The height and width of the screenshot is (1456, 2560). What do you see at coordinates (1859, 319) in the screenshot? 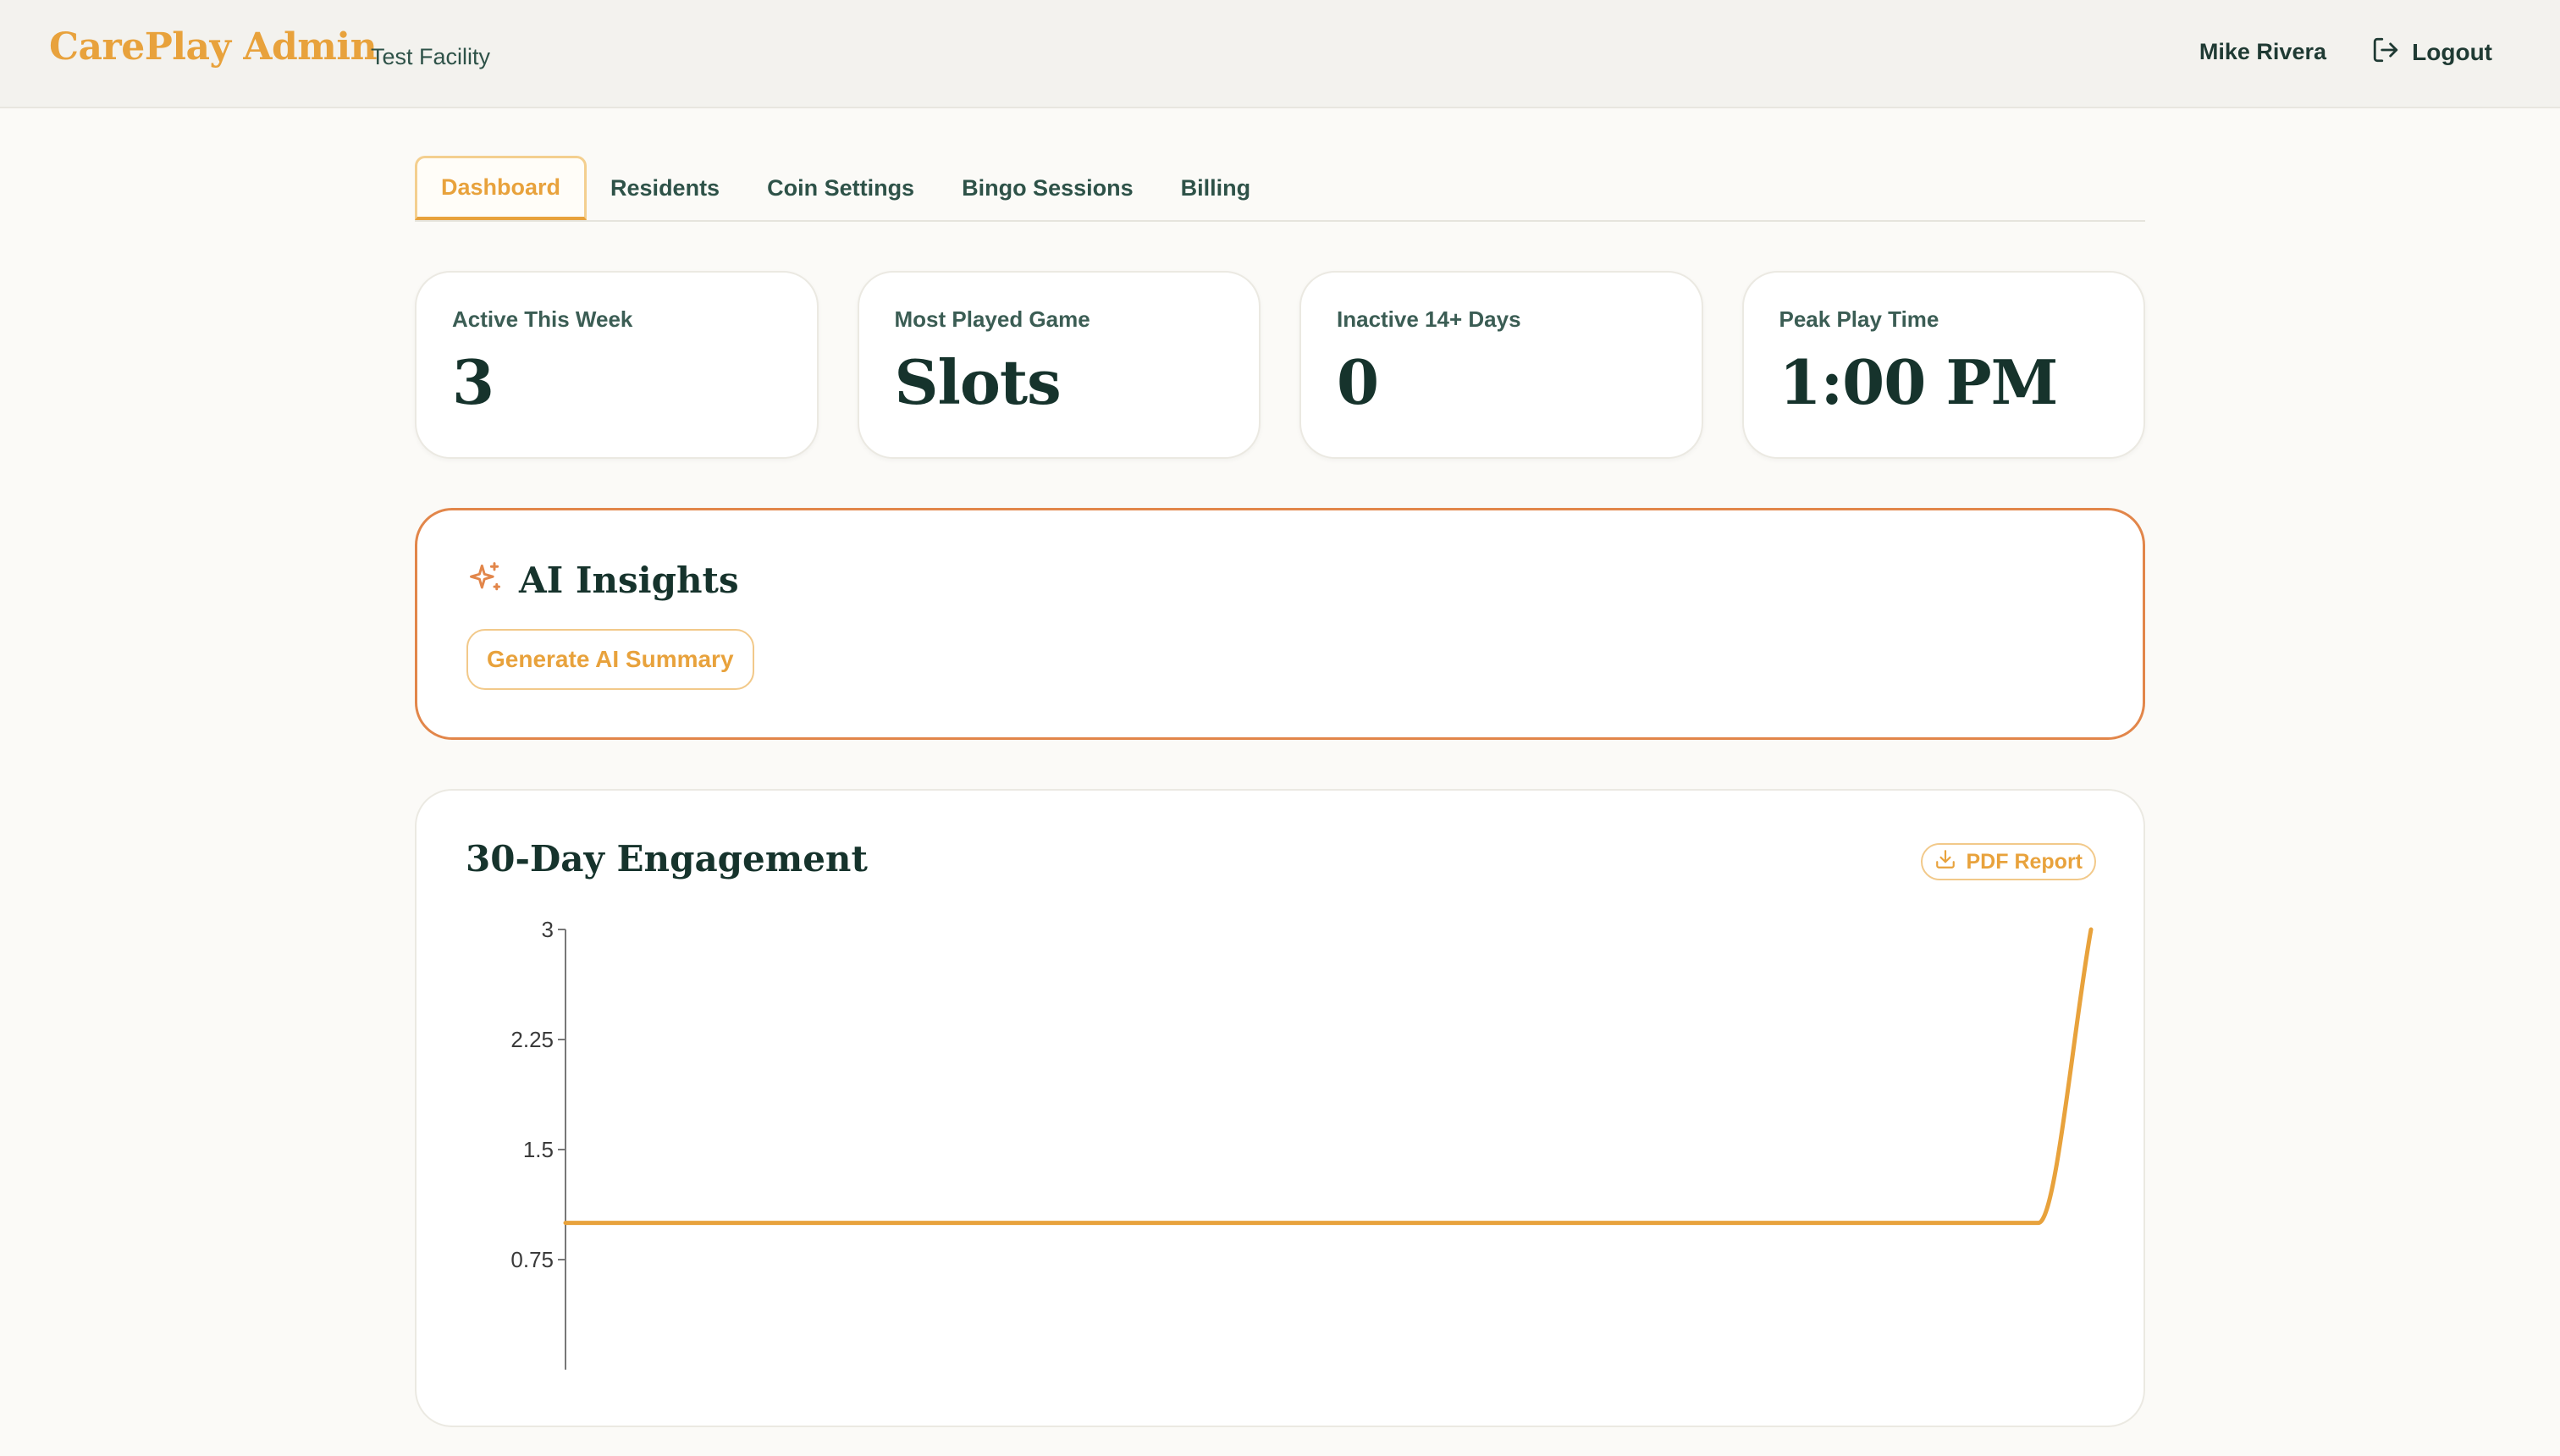
I see `stat-label: Peak Play Time` at bounding box center [1859, 319].